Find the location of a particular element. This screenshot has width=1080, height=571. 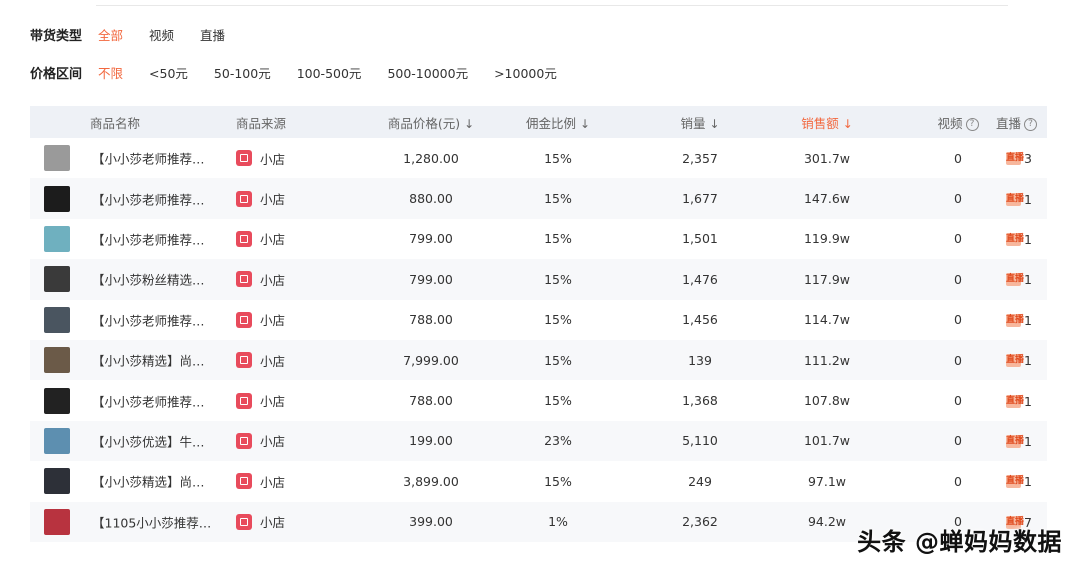

filter-type-live: 直播 is located at coordinates (212, 34).